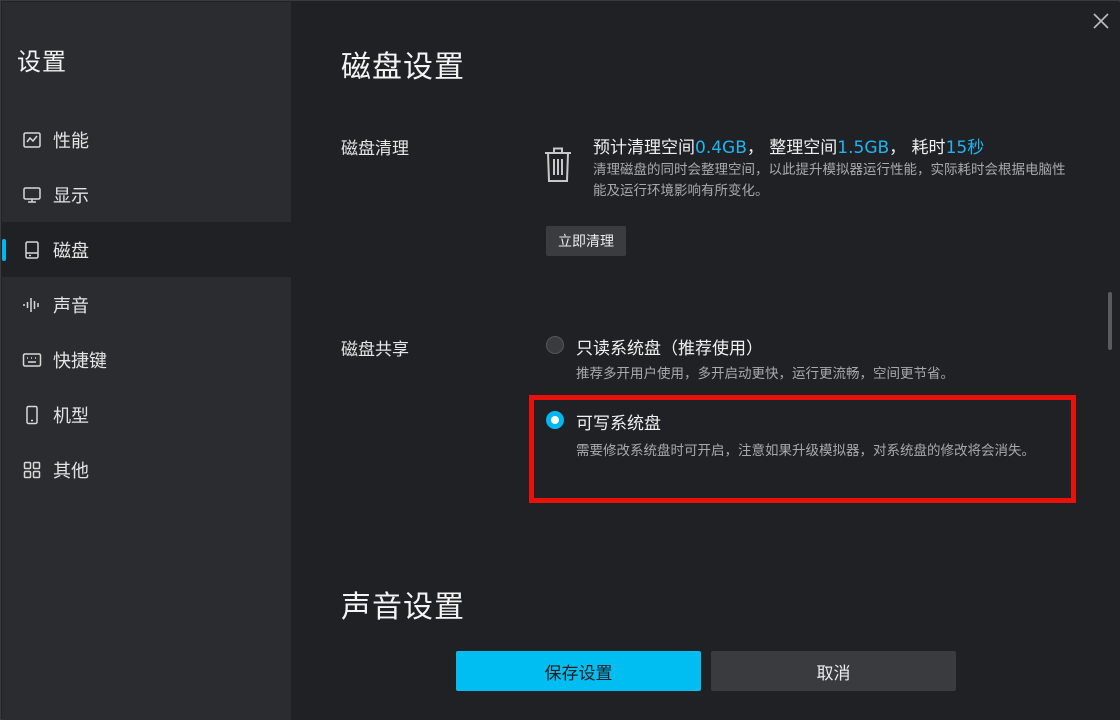 The height and width of the screenshot is (720, 1120). What do you see at coordinates (146, 194) in the screenshot?
I see `sidebar-item-display: 显示` at bounding box center [146, 194].